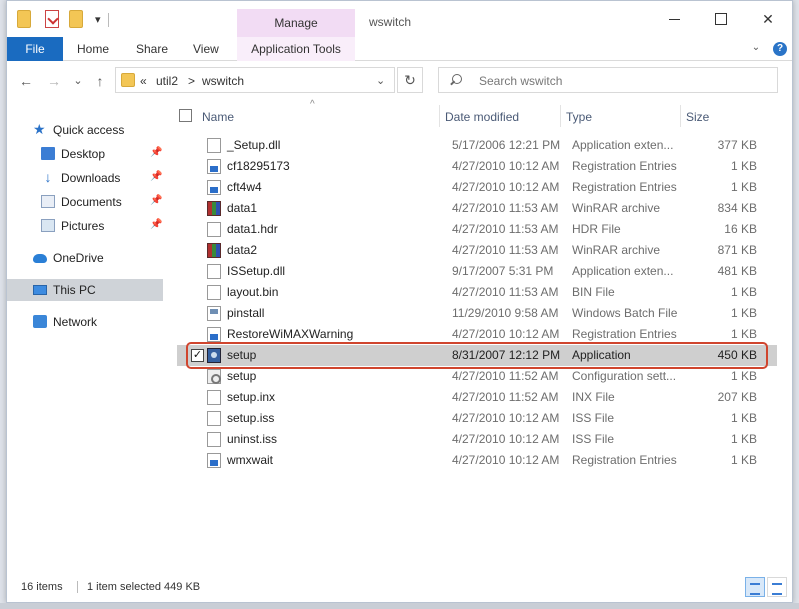 The height and width of the screenshot is (609, 799). Describe the element at coordinates (520, 81) in the screenshot. I see `search-input: Search wswitch` at that location.